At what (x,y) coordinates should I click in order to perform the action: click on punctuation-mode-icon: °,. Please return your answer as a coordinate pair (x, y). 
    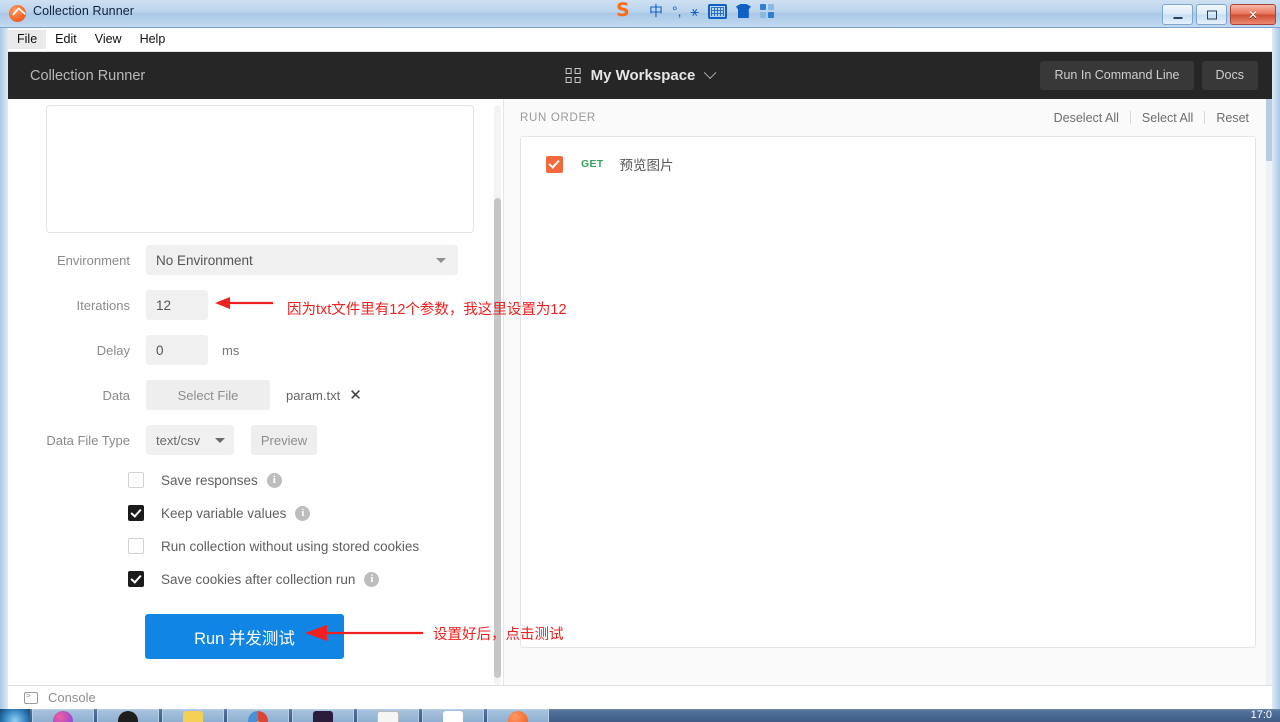
    Looking at the image, I should click on (677, 11).